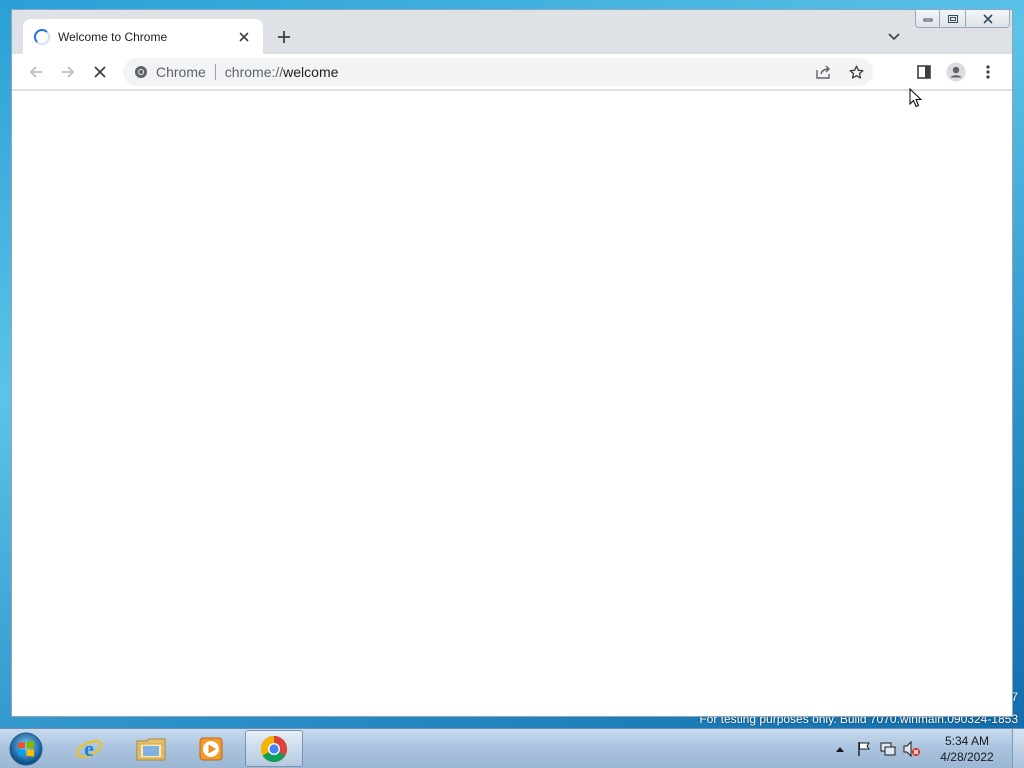  I want to click on omnibox-separator, so click(215, 72).